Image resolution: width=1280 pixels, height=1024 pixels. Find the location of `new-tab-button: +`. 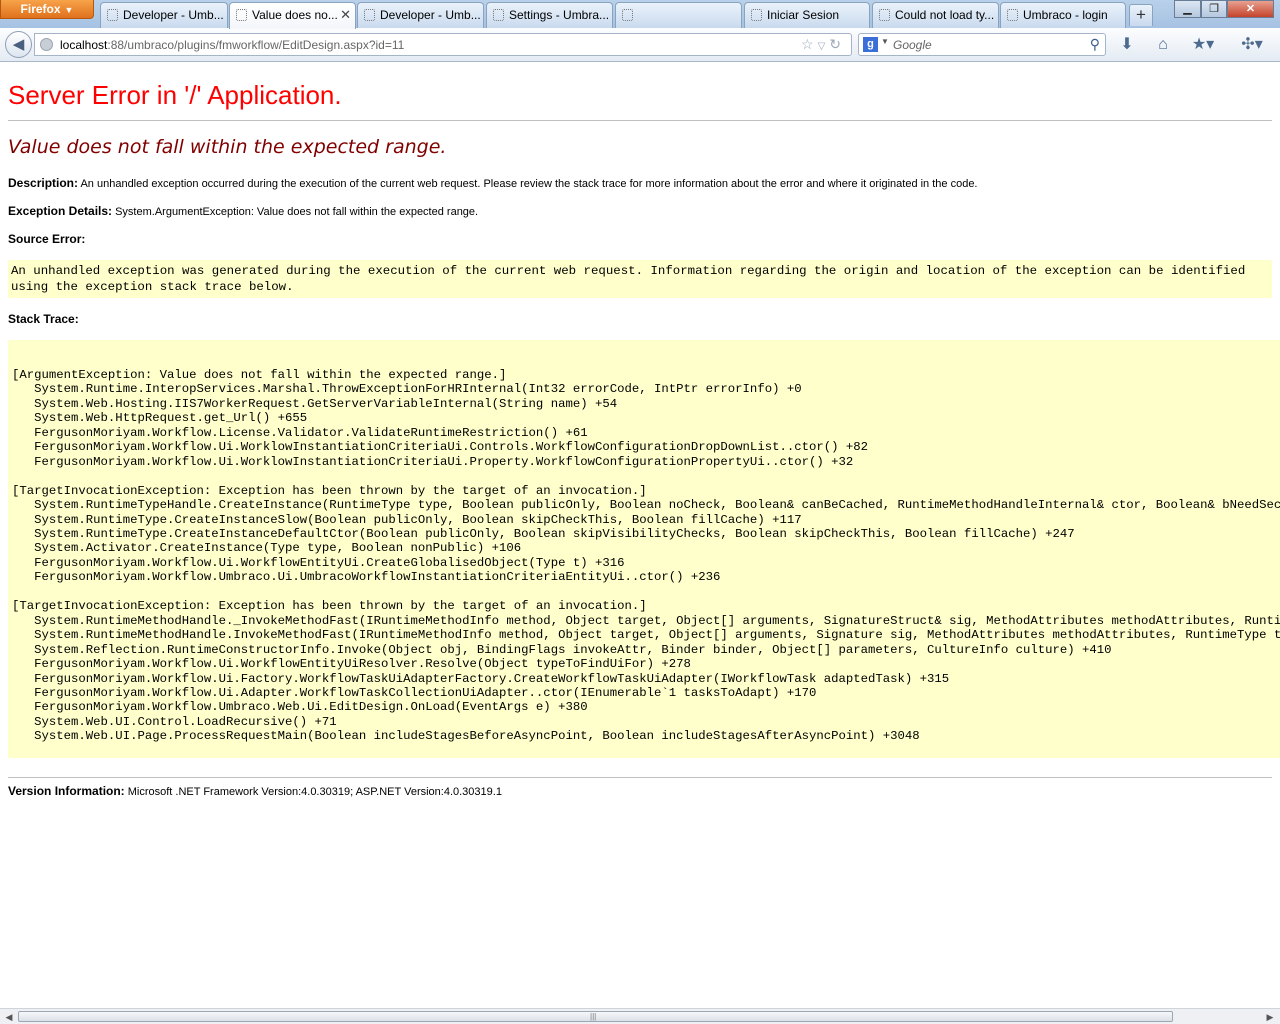

new-tab-button: + is located at coordinates (1141, 15).